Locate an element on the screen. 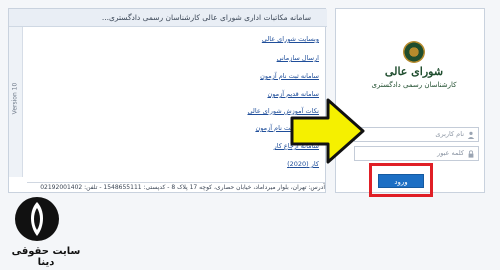  watermark-logo-icon is located at coordinates (37, 219).